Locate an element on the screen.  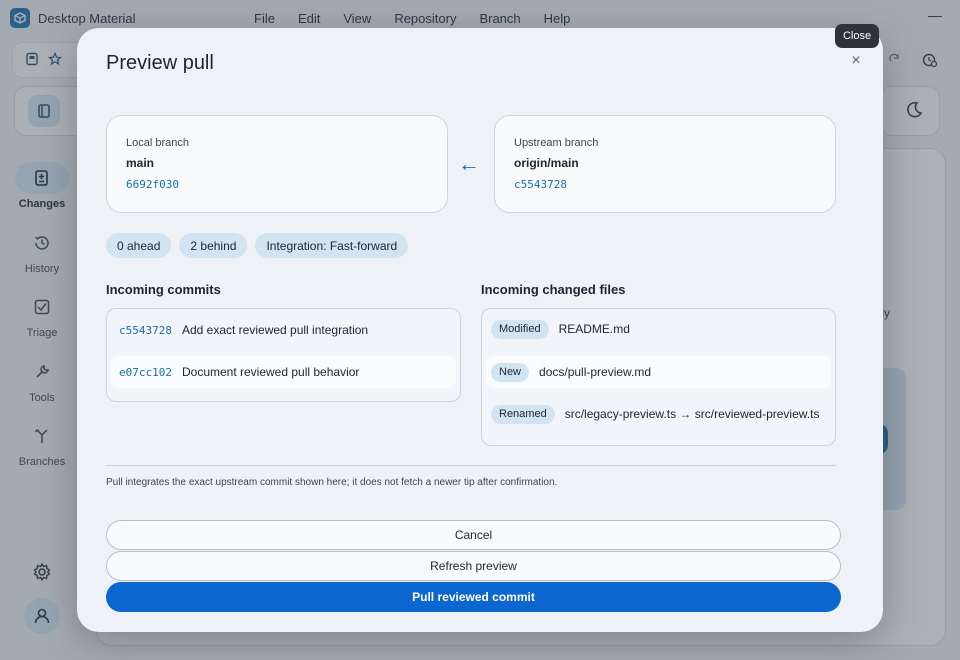
incoming-commits-title: Incoming commits is located at coordinates (163, 289).